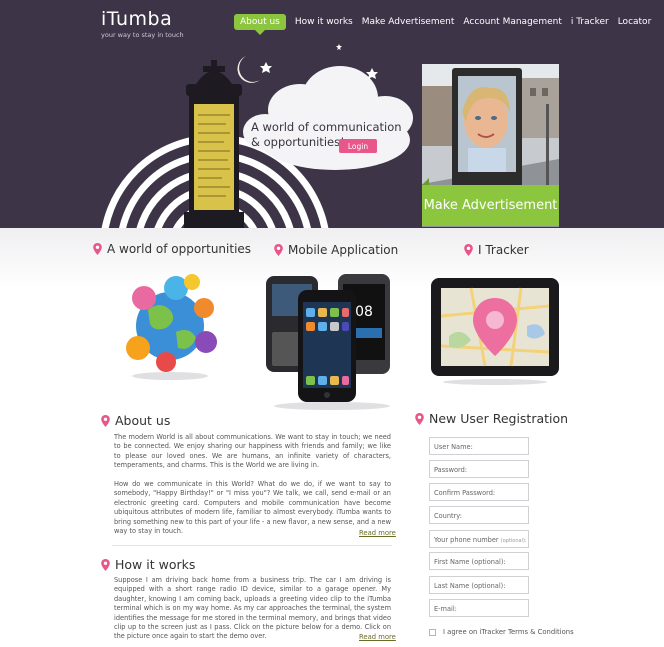 Image resolution: width=664 pixels, height=647 pixels. Describe the element at coordinates (358, 146) in the screenshot. I see `login-button: Login` at that location.